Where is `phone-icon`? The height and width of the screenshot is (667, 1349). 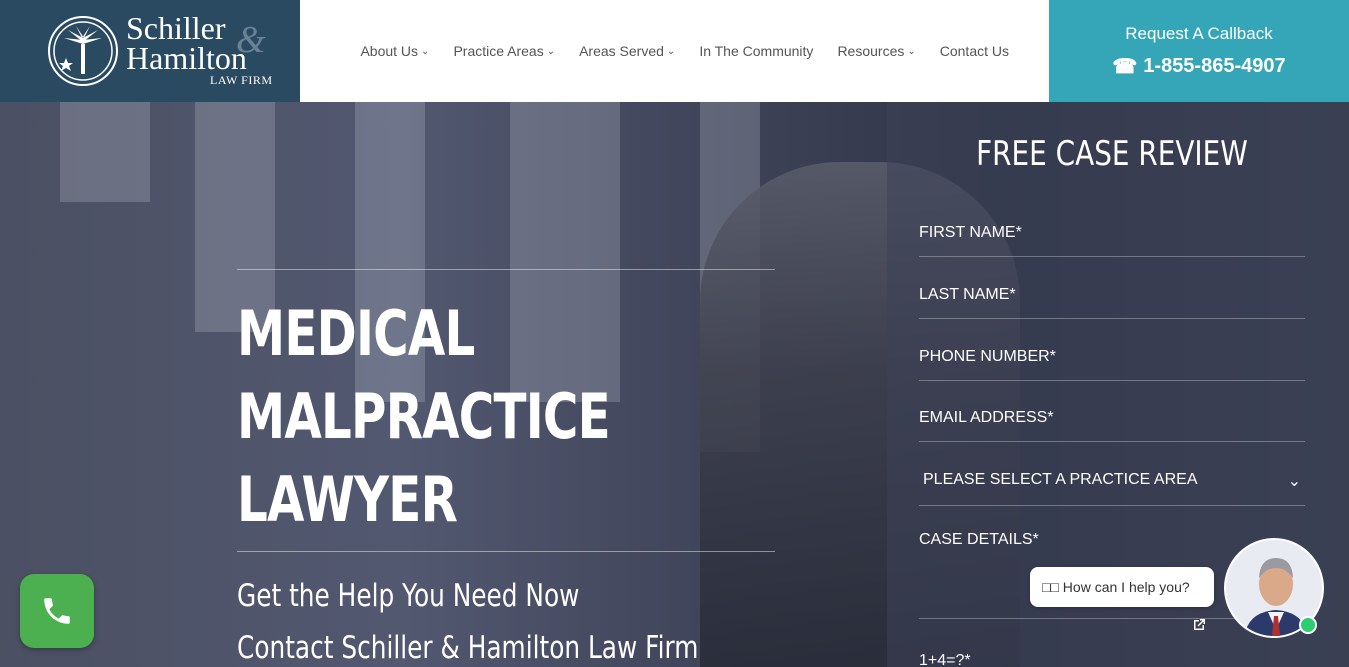 phone-icon is located at coordinates (57, 611).